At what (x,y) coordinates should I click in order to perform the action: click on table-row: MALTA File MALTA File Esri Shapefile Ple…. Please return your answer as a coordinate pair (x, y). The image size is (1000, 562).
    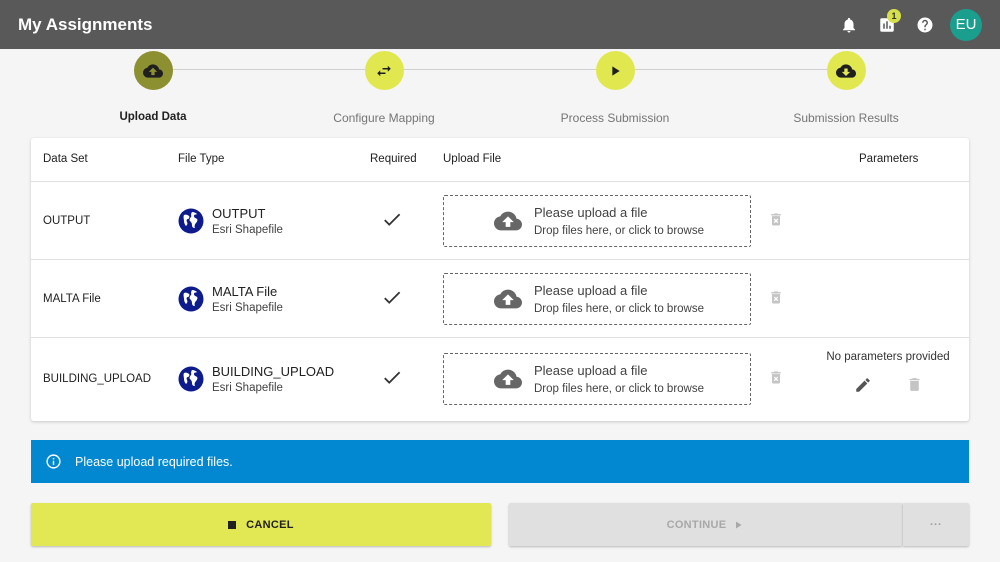
    Looking at the image, I should click on (500, 299).